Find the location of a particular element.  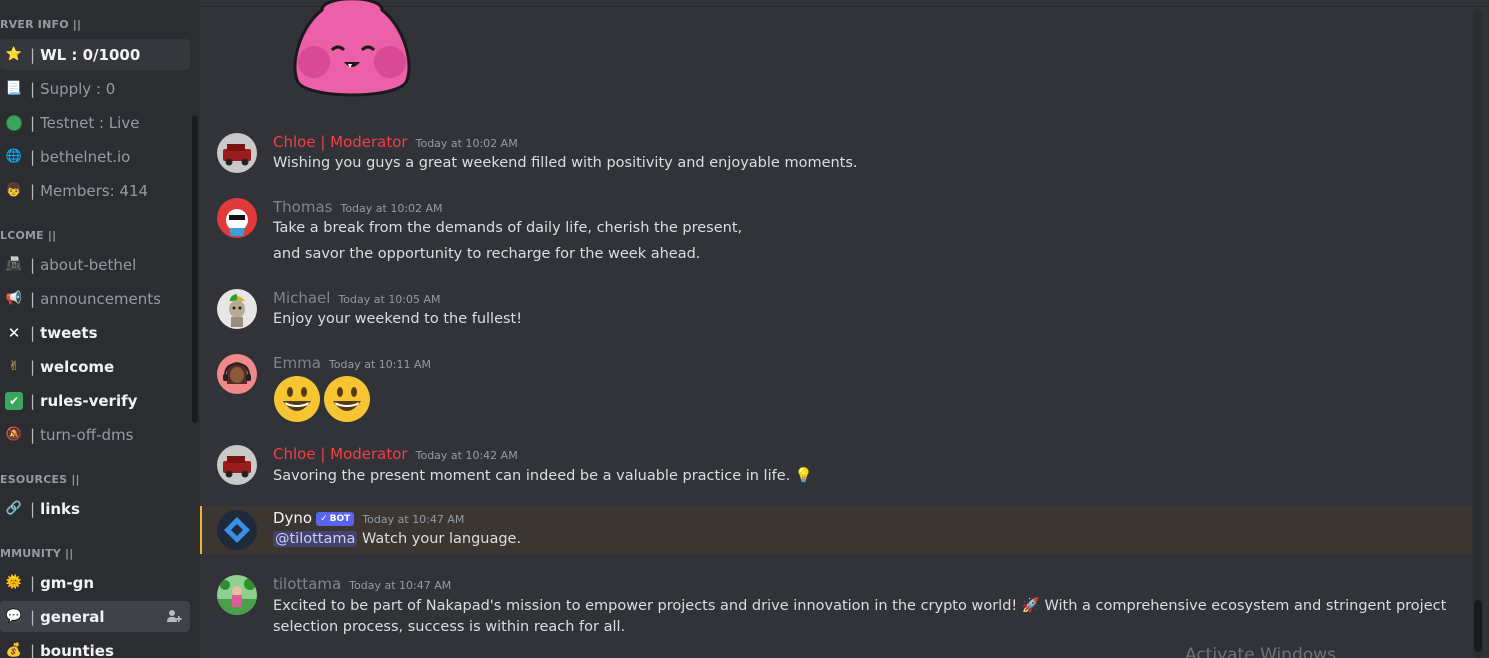

channel-label: about-bethel is located at coordinates (88, 264).